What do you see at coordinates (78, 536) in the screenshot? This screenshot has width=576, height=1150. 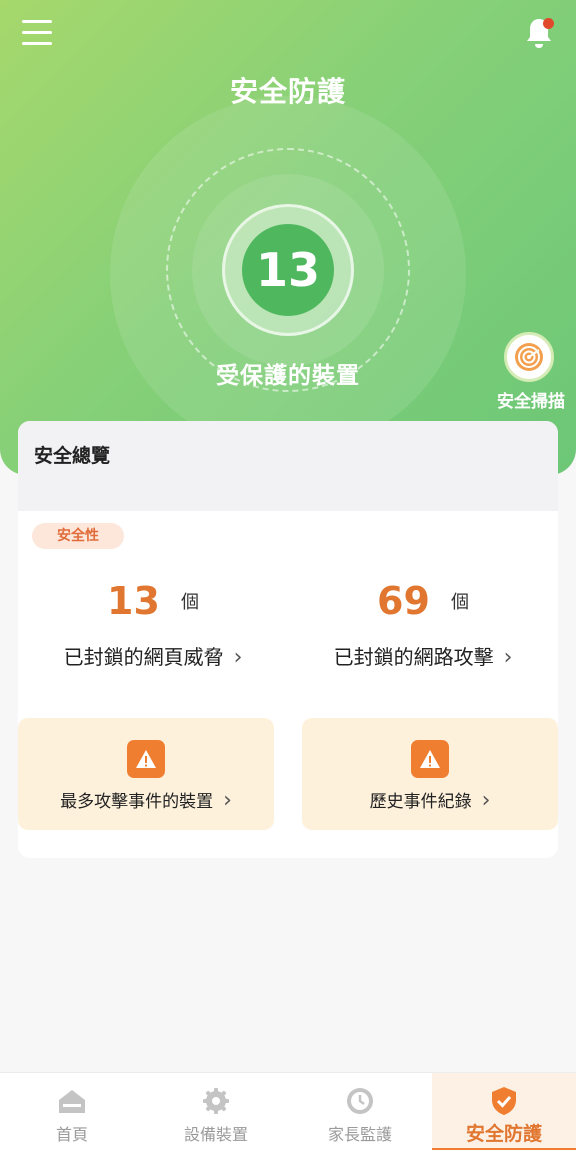 I see `security-badge: 安全性` at bounding box center [78, 536].